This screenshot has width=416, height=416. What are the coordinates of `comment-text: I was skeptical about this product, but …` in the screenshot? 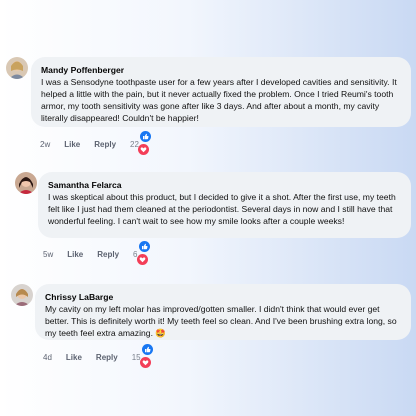 It's located at (222, 209).